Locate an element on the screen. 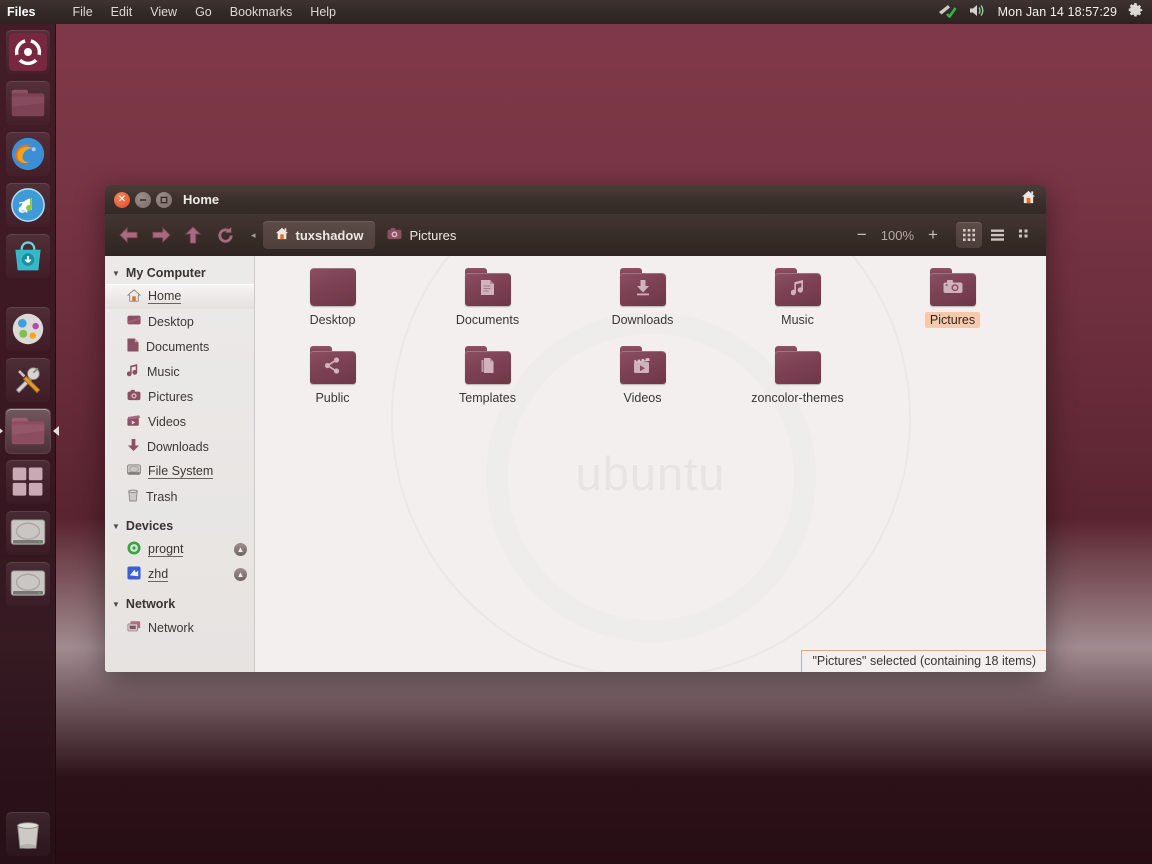 This screenshot has width=1152, height=864. clock: Mon Jan 14 18:57:29 is located at coordinates (1057, 12).